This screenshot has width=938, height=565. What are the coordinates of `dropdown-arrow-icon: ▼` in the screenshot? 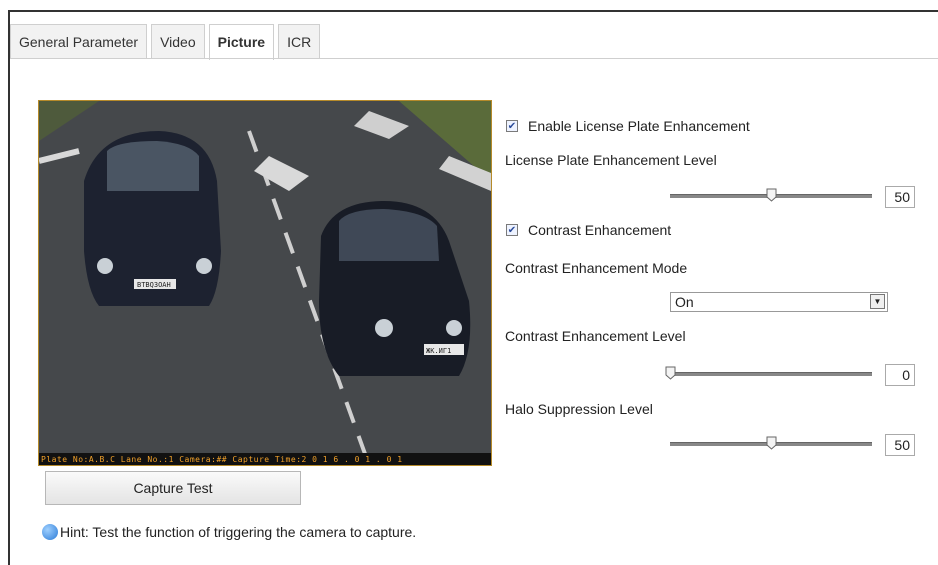 It's located at (877, 301).